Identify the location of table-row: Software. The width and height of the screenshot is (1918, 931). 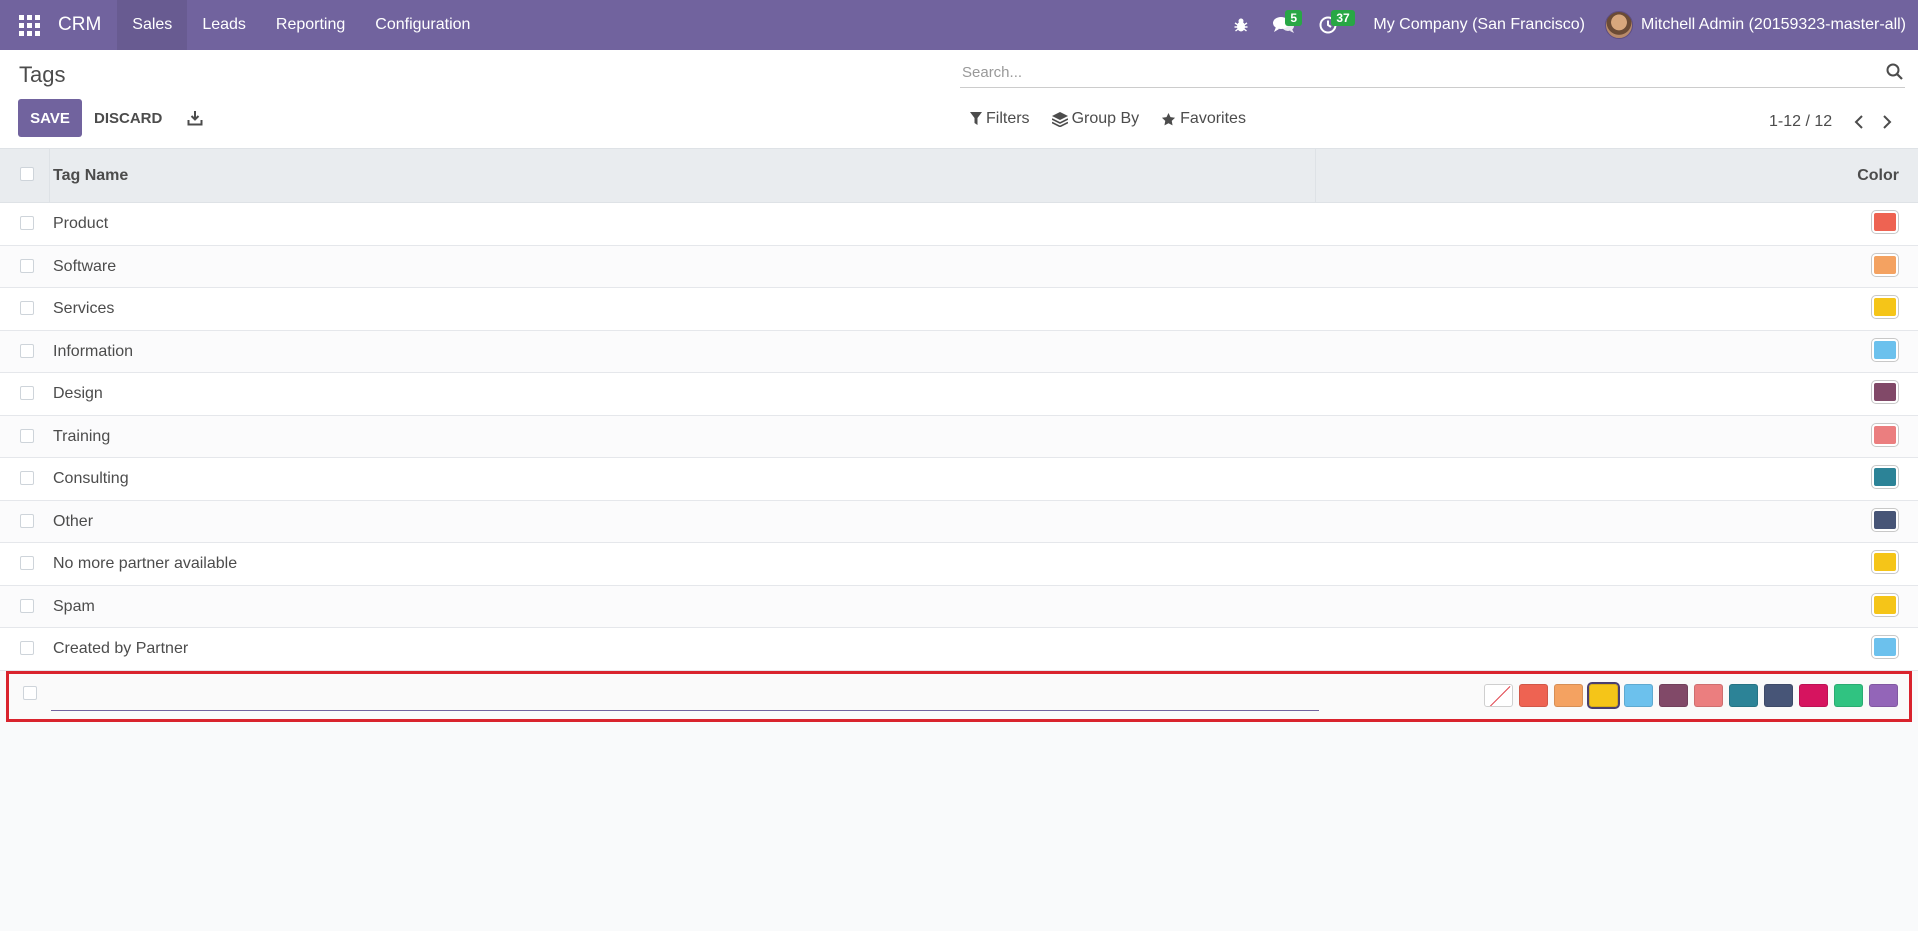
(959, 266).